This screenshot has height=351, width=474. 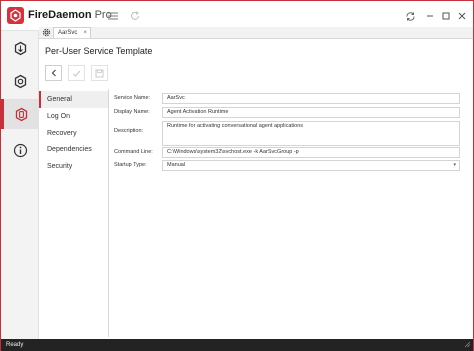 What do you see at coordinates (15, 345) in the screenshot?
I see `status-text: Ready` at bounding box center [15, 345].